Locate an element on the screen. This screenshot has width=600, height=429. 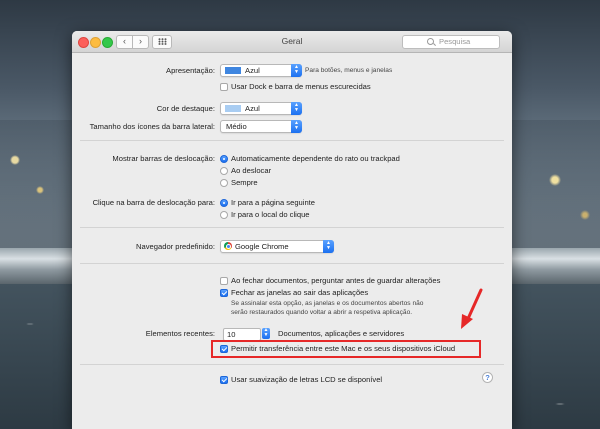
arrow-shaft is located at coordinates (474, 305).